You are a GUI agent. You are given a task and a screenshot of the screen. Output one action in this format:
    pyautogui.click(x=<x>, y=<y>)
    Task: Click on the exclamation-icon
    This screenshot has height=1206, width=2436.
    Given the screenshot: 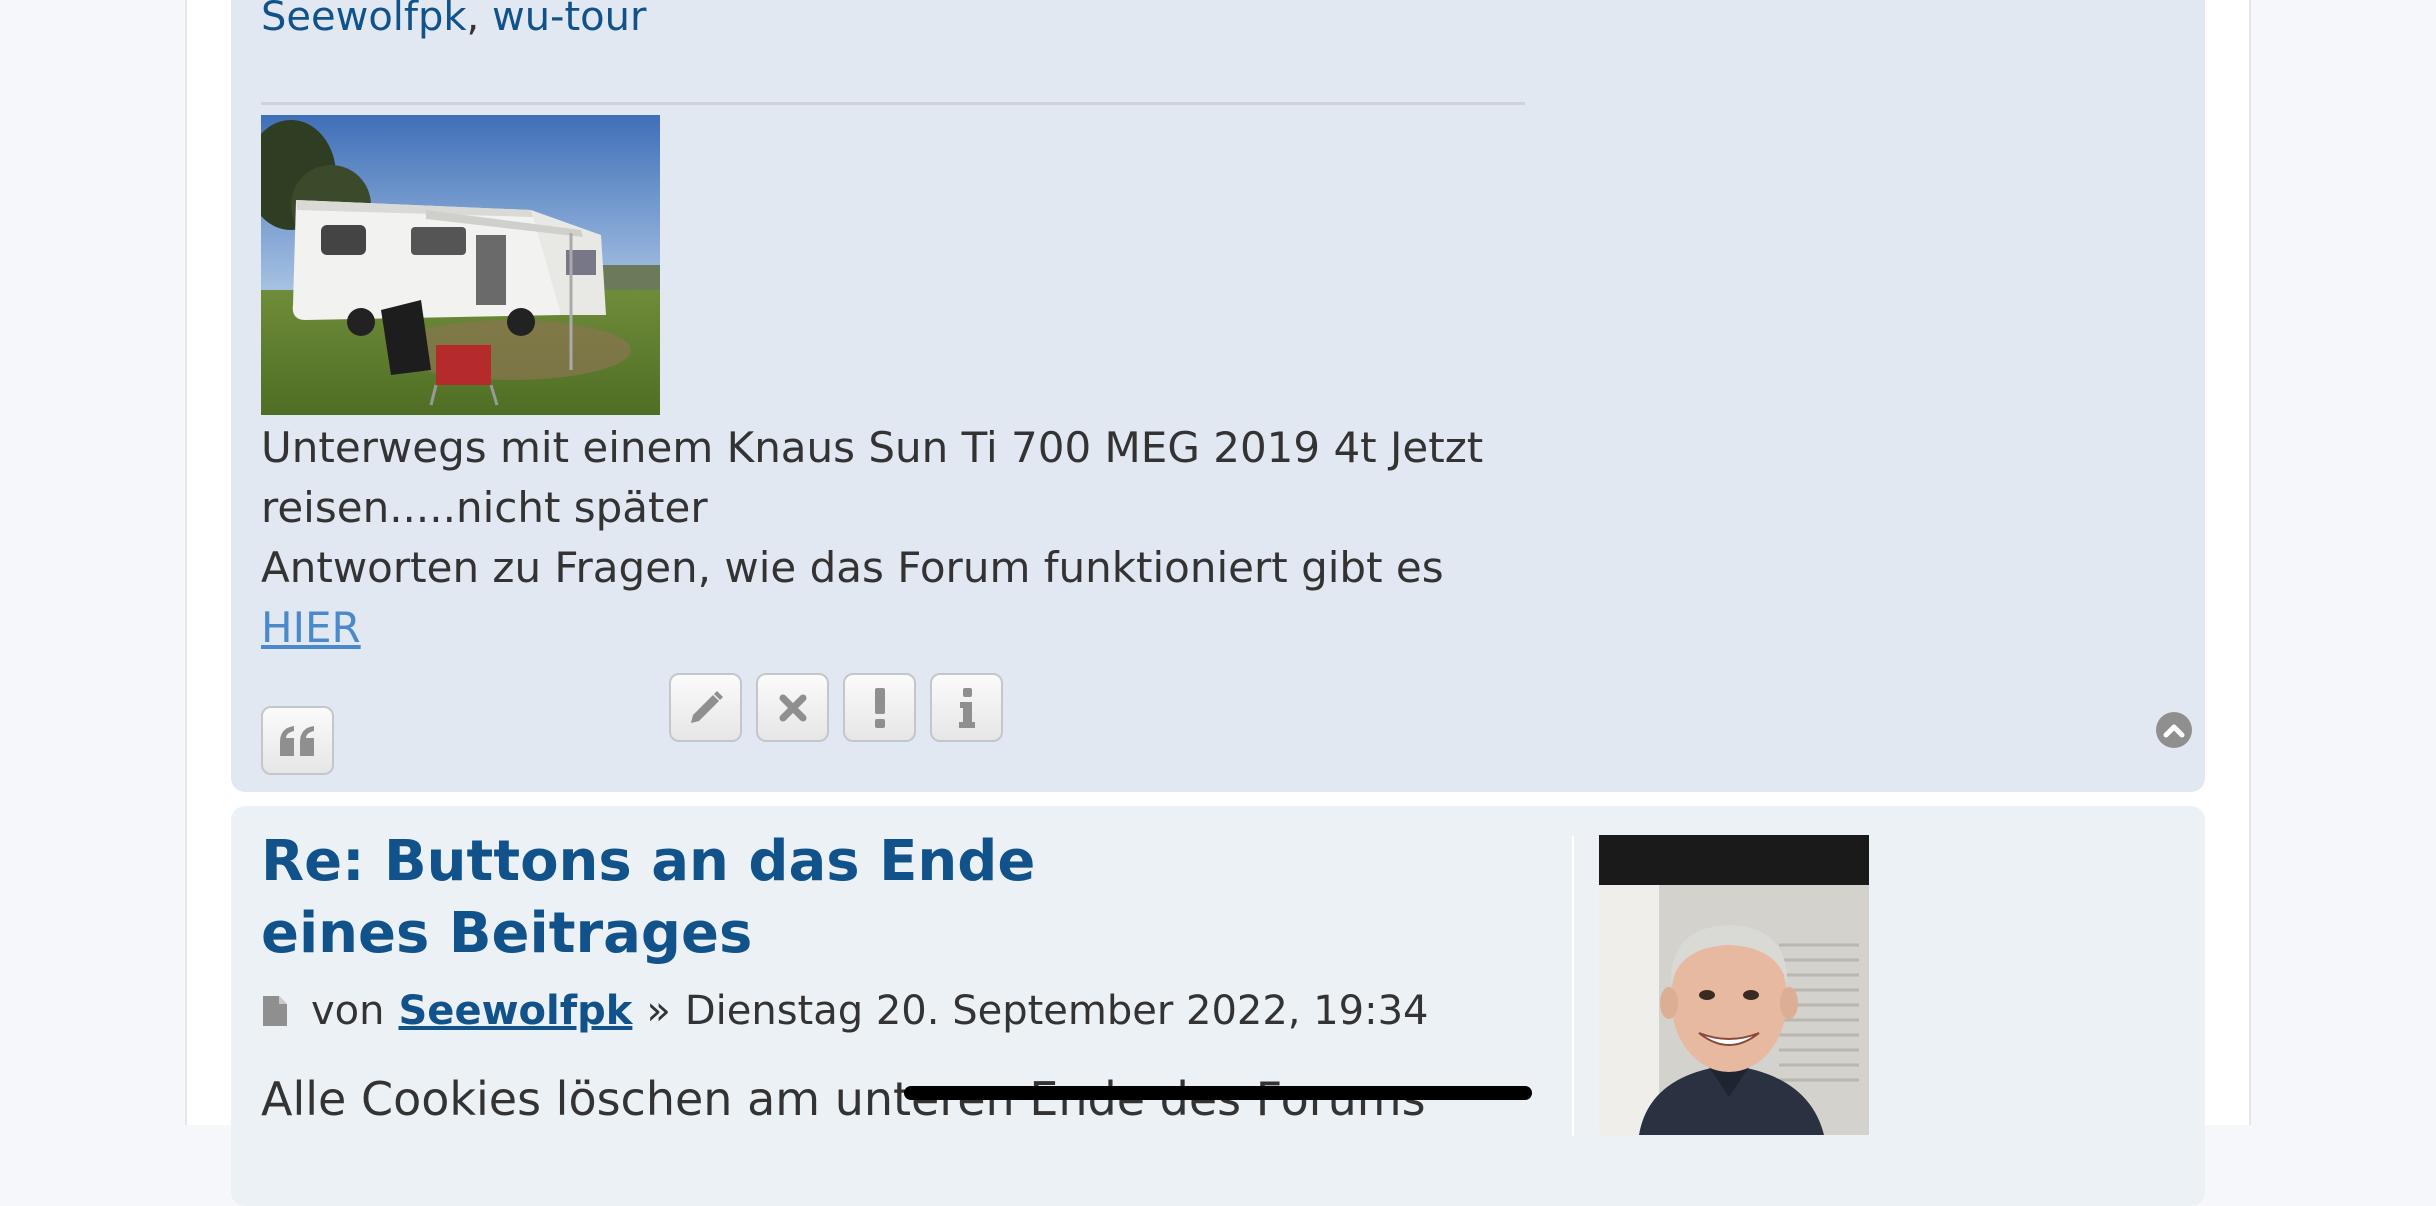 What is the action you would take?
    pyautogui.click(x=879, y=707)
    